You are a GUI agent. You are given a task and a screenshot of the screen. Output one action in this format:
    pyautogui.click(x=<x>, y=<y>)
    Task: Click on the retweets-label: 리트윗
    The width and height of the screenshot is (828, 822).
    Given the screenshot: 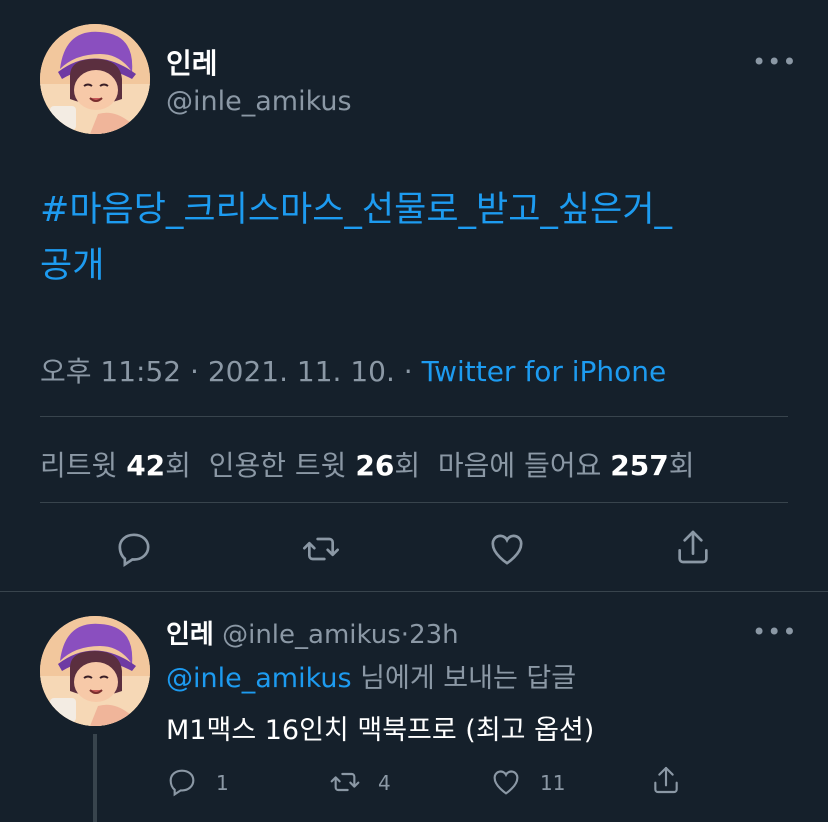 What is the action you would take?
    pyautogui.click(x=79, y=465)
    